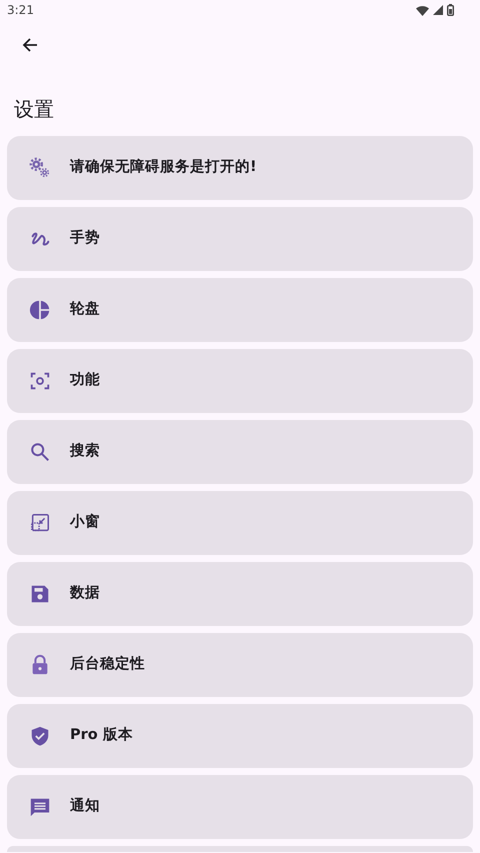  I want to click on signal-icon, so click(438, 10).